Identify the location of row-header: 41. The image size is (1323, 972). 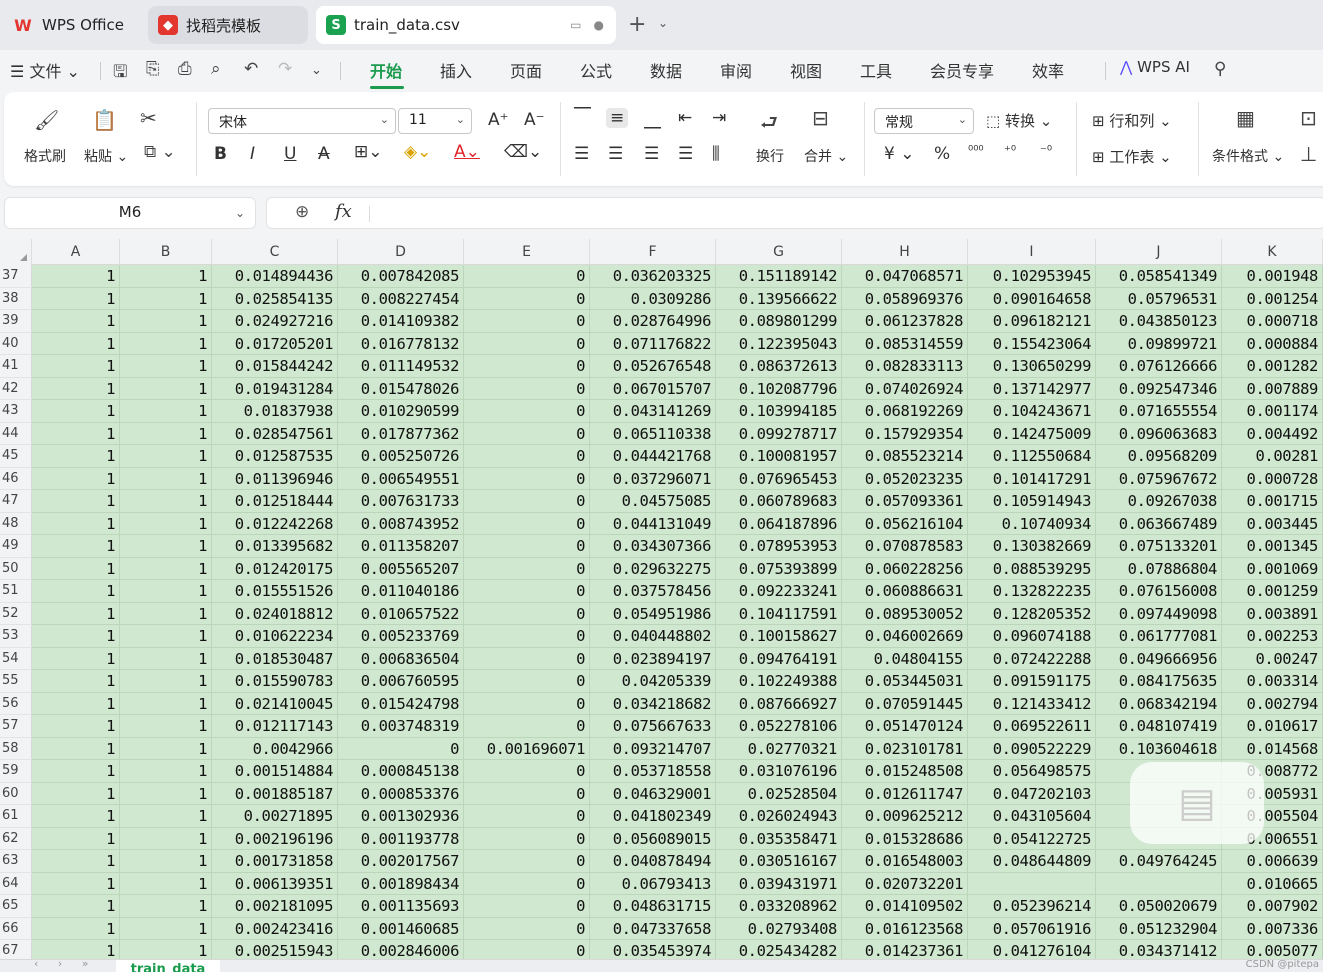
(16, 366).